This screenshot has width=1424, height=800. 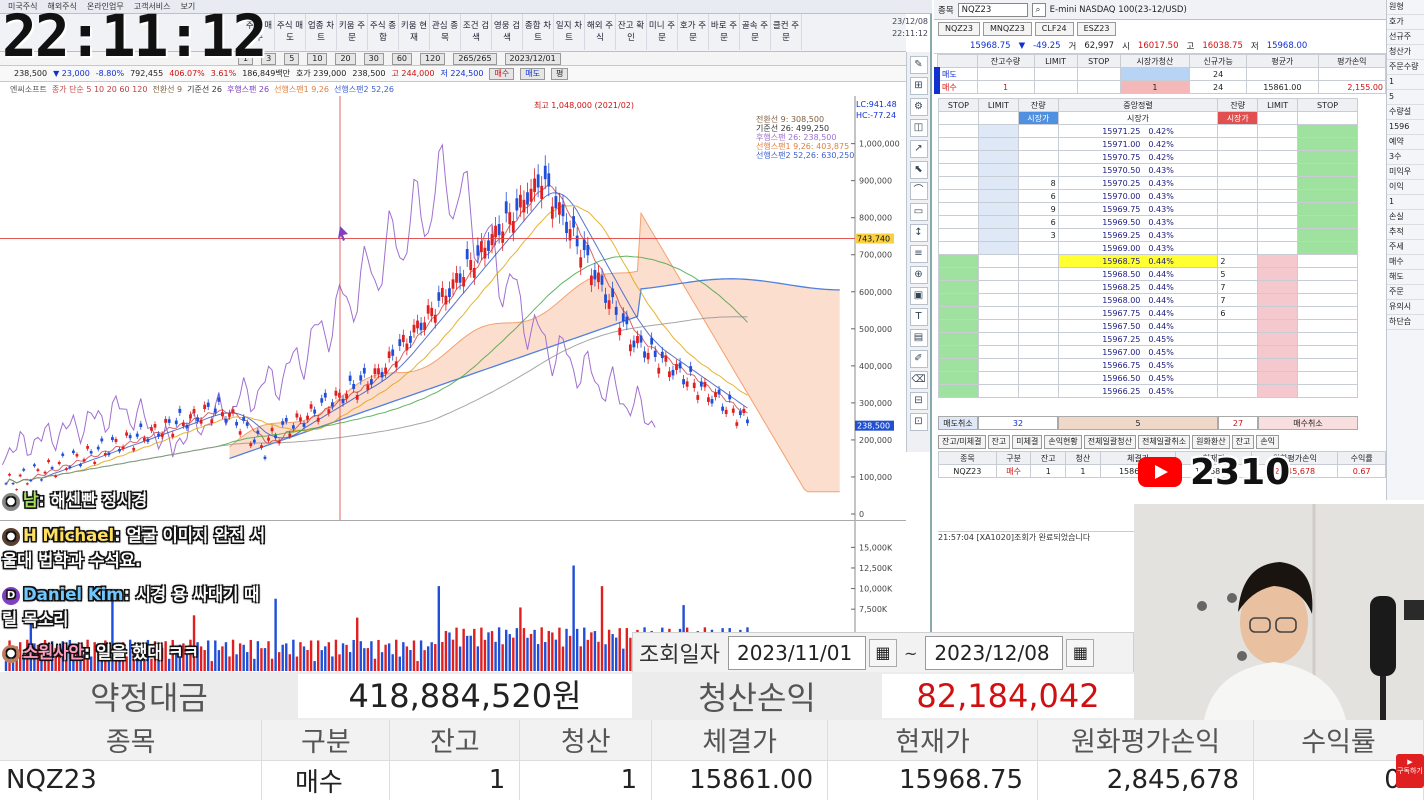 I want to click on chart-tool-icon: ⊞, so click(x=918, y=86).